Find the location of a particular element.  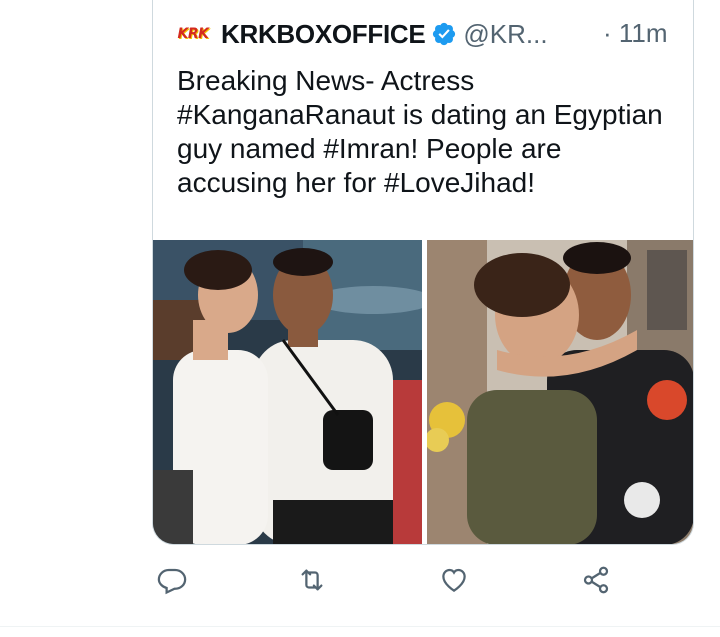

like-button is located at coordinates (454, 580).